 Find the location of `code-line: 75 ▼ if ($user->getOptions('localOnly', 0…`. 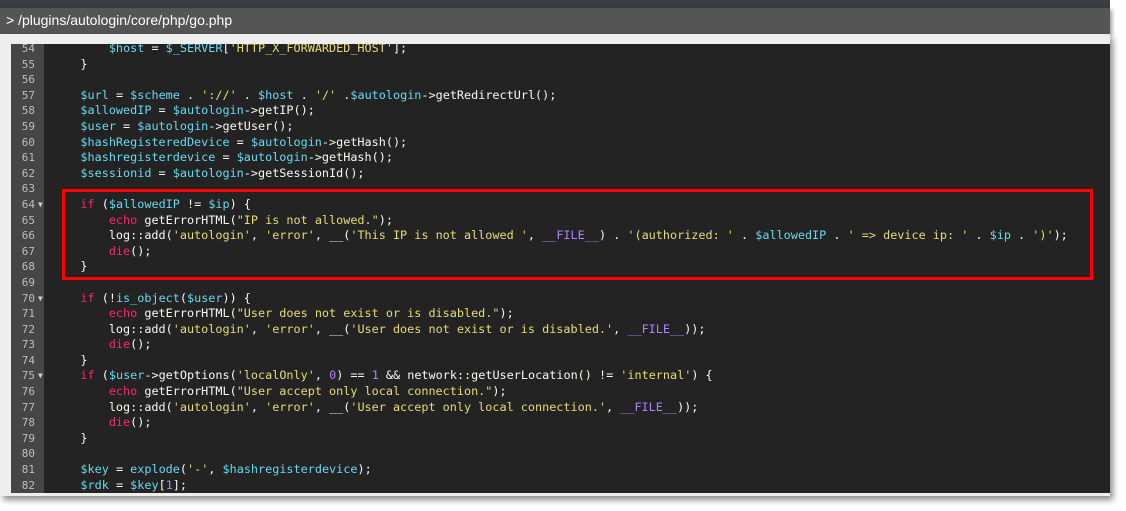

code-line: 75 ▼ if ($user->getOptions('localOnly', 0… is located at coordinates (560, 376).